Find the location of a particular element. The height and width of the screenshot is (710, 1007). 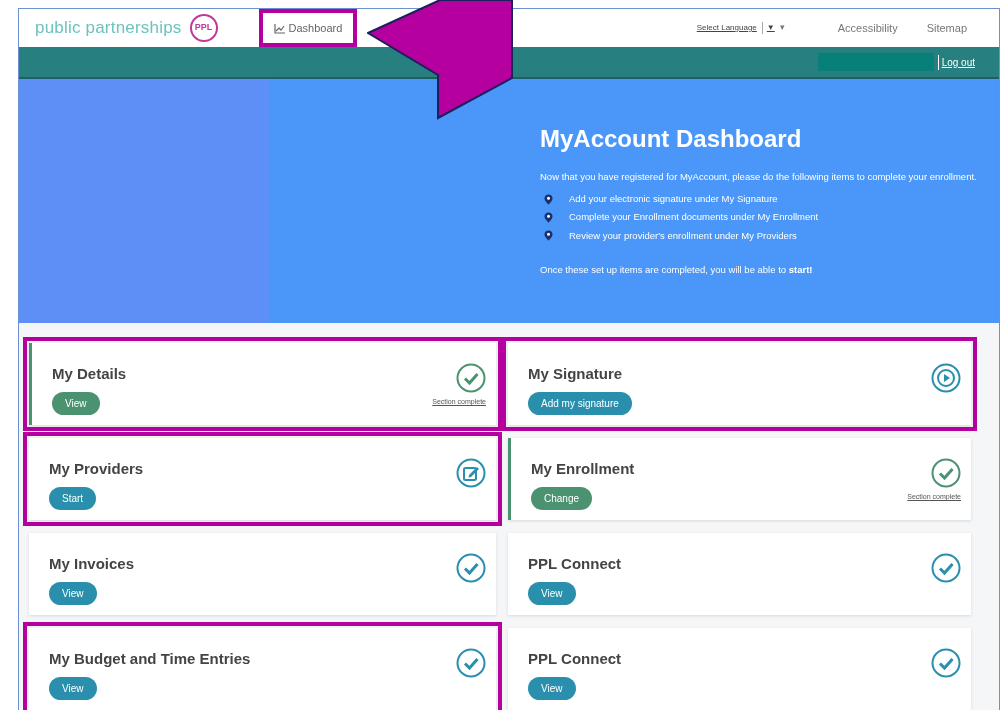

card-title: My Invoices is located at coordinates (92, 564).